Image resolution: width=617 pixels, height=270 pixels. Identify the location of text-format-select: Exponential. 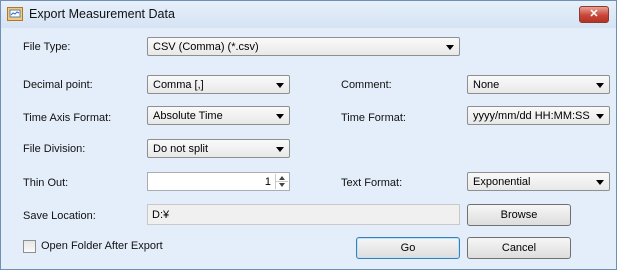
(538, 181).